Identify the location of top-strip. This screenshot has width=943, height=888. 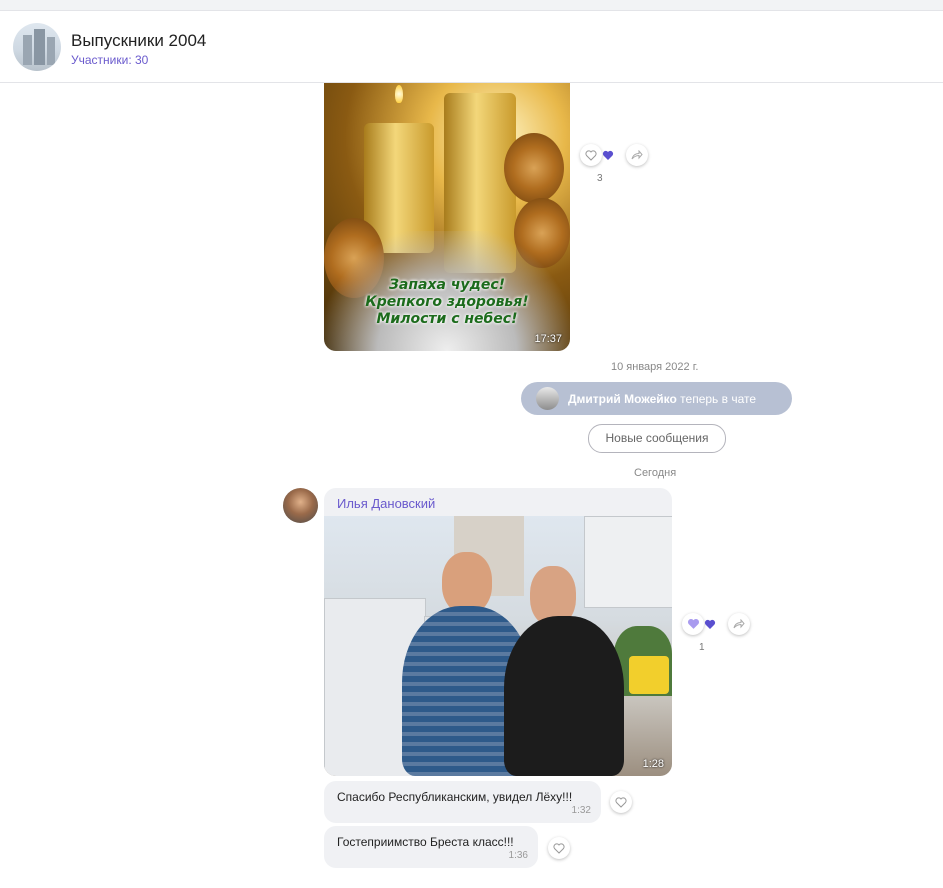
(471, 5).